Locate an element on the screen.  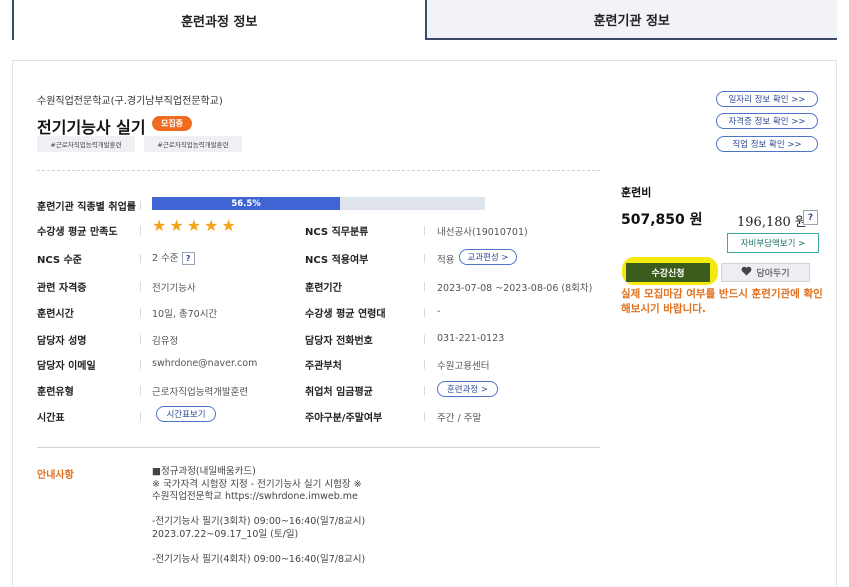
notice-line: -전기기능사 필기(3회차) 09:00~16:40(일7/8교시) is located at coordinates (259, 521).